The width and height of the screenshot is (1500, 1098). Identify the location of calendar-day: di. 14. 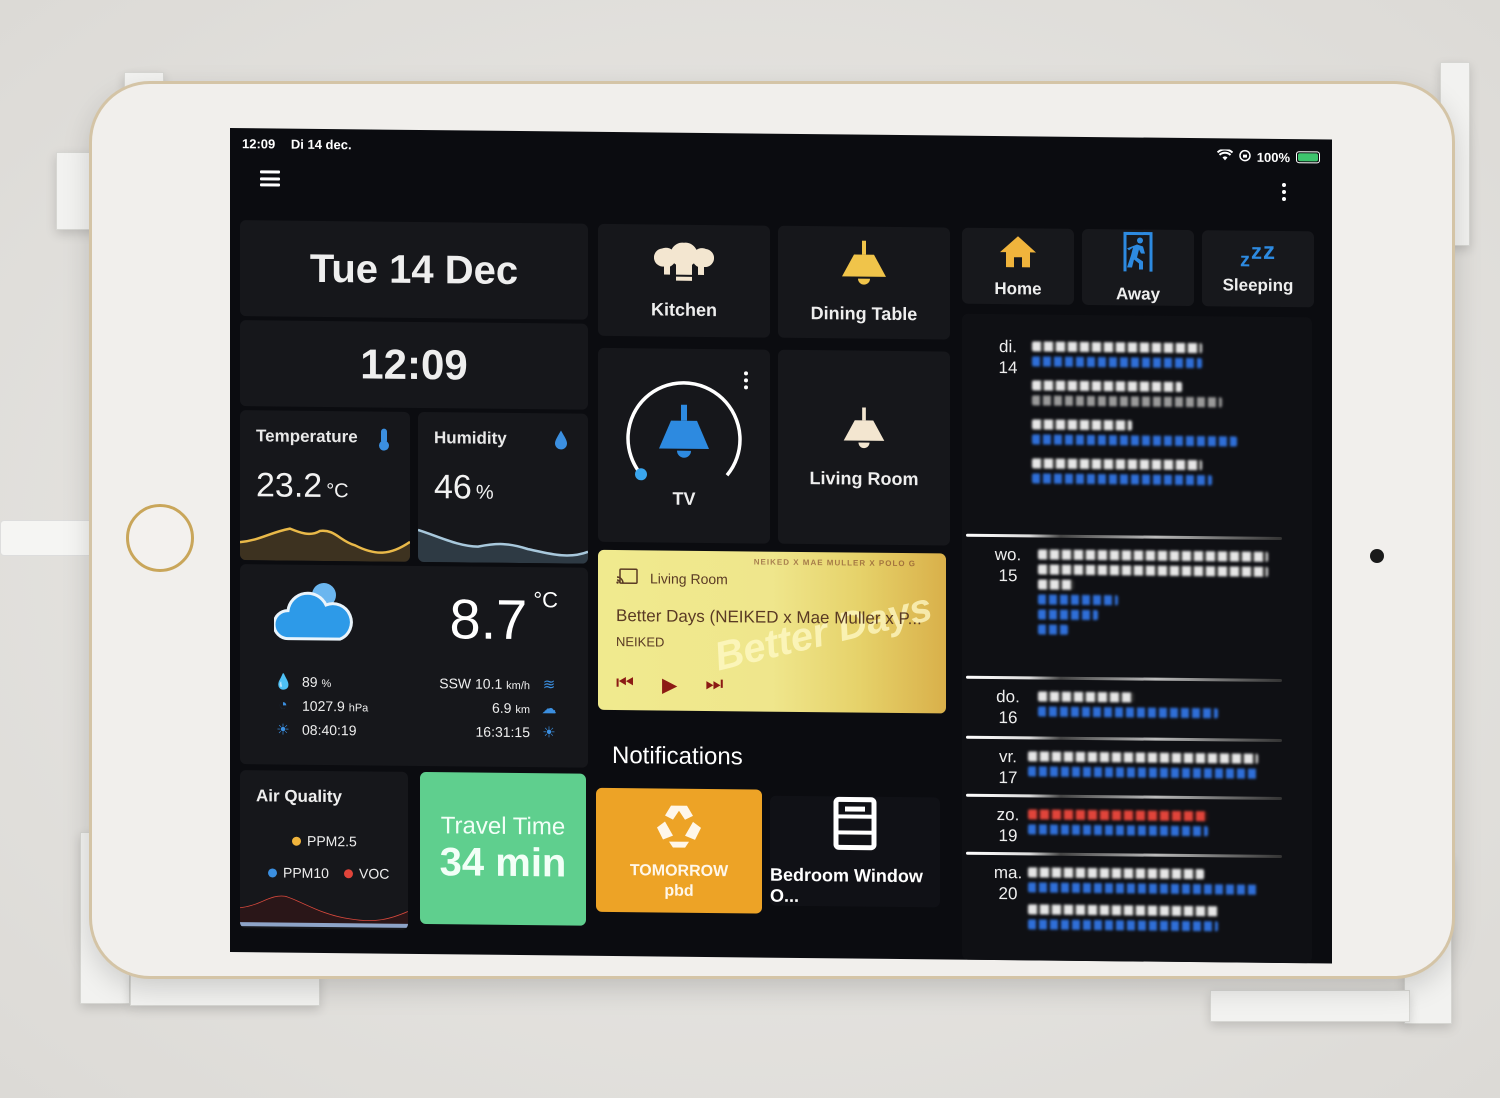
(1137, 433).